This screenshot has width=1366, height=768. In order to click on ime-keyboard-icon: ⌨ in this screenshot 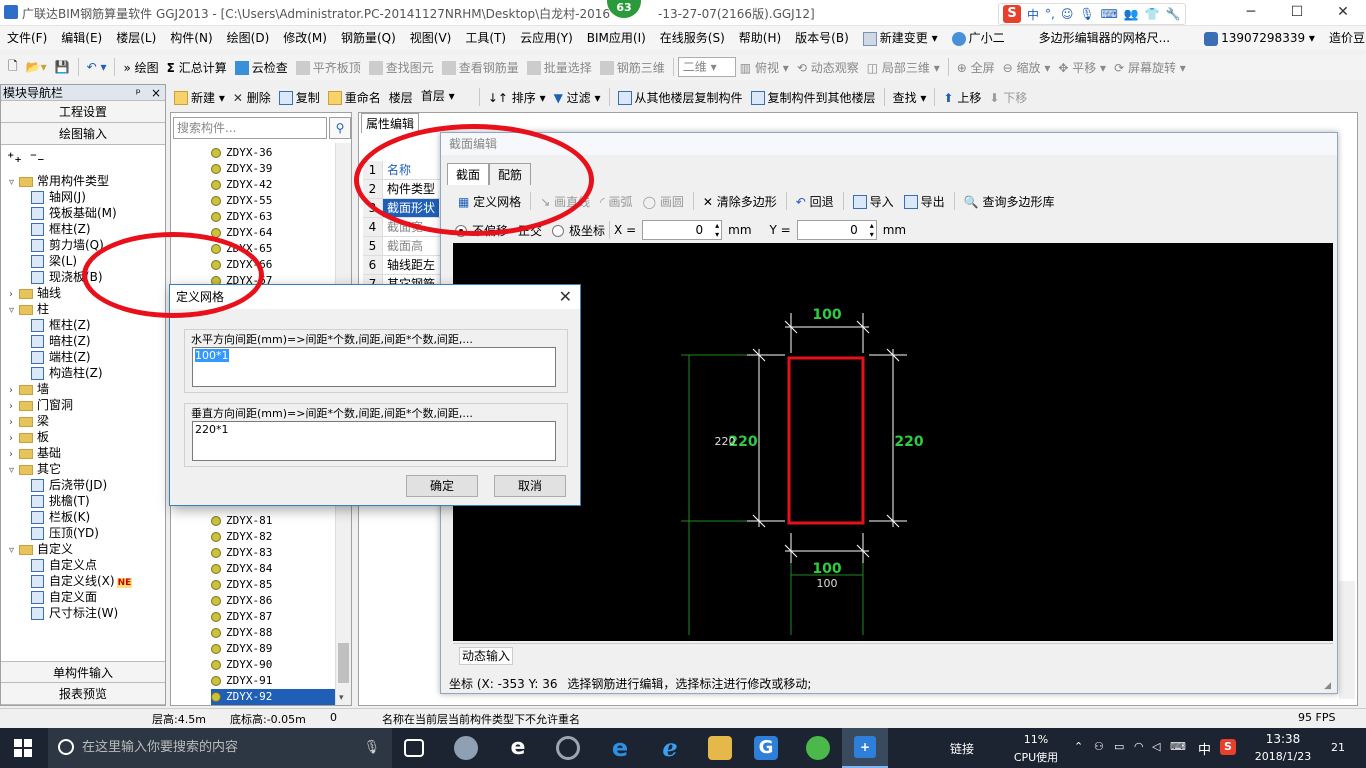, I will do `click(1109, 14)`.